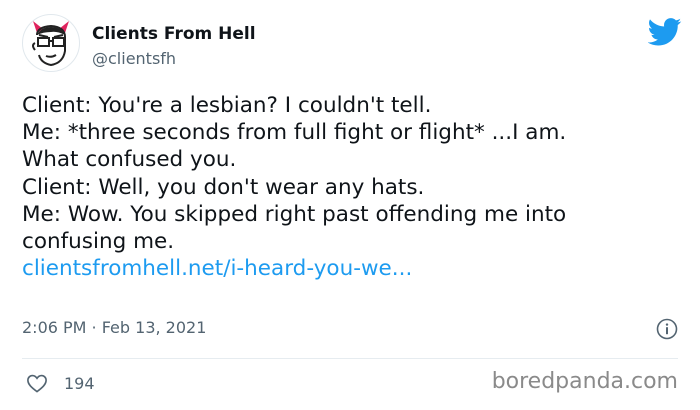 This screenshot has width=700, height=410. Describe the element at coordinates (584, 381) in the screenshot. I see `watermark: boredpanda.com` at that location.